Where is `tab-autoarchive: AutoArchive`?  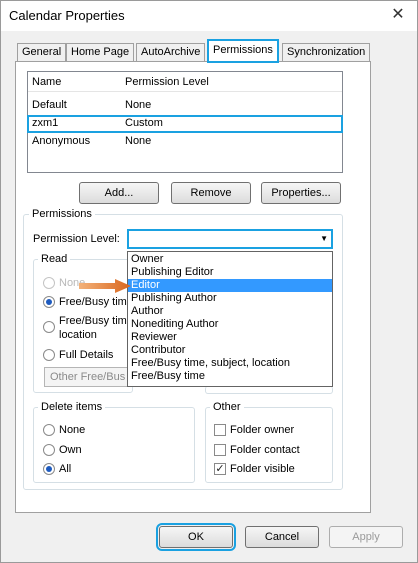
tab-autoarchive: AutoArchive is located at coordinates (171, 52).